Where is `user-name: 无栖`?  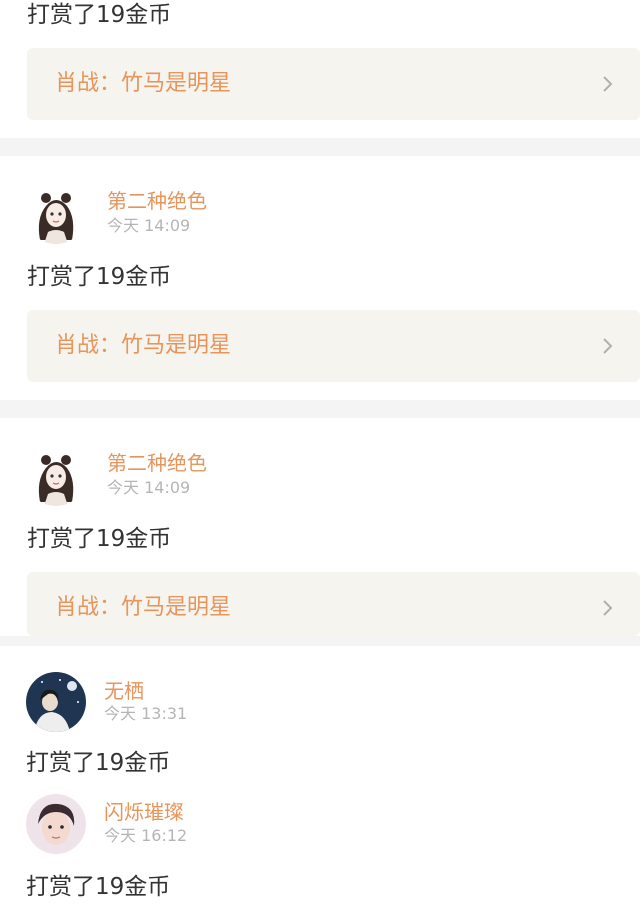 user-name: 无栖 is located at coordinates (124, 691).